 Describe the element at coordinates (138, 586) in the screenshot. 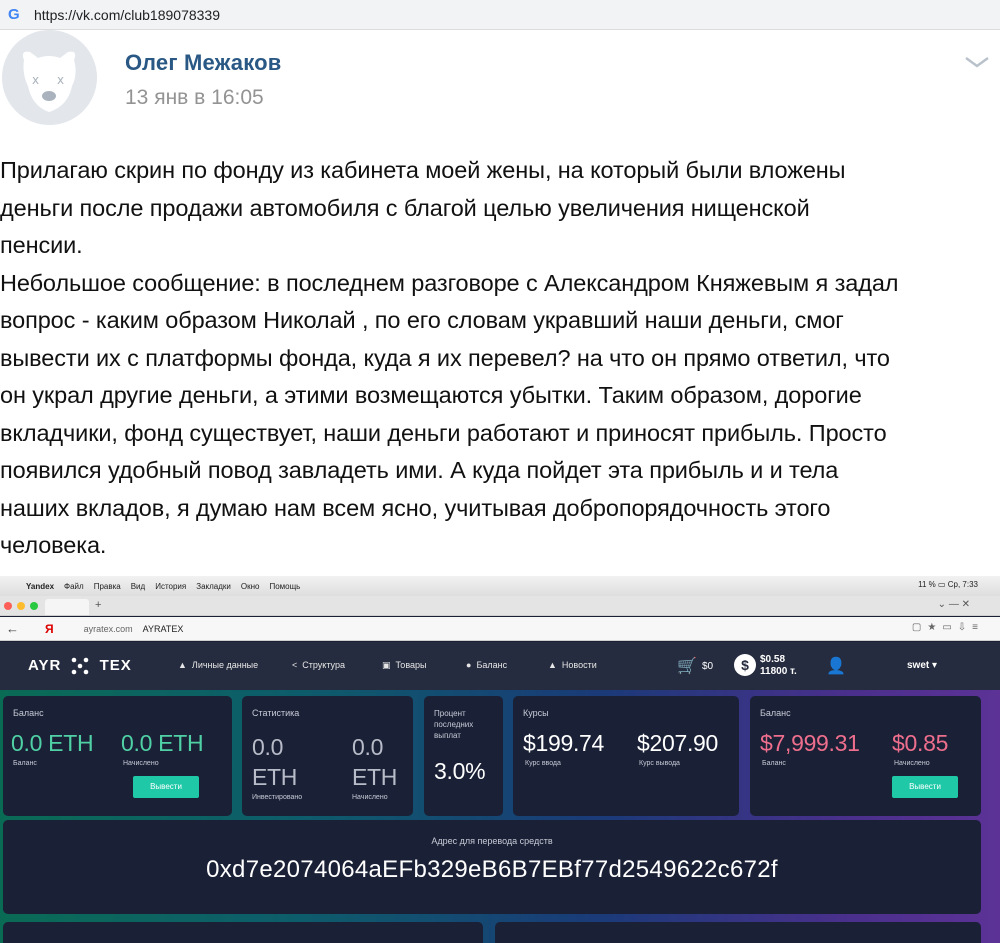

I see `menu-item: Вид` at that location.